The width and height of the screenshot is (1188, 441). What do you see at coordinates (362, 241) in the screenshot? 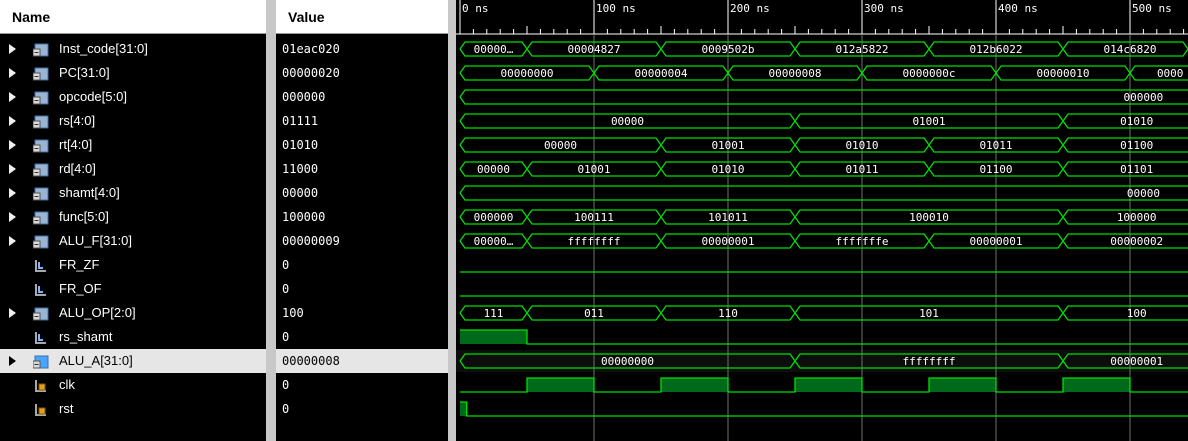
I see `value-row: 00000009` at bounding box center [362, 241].